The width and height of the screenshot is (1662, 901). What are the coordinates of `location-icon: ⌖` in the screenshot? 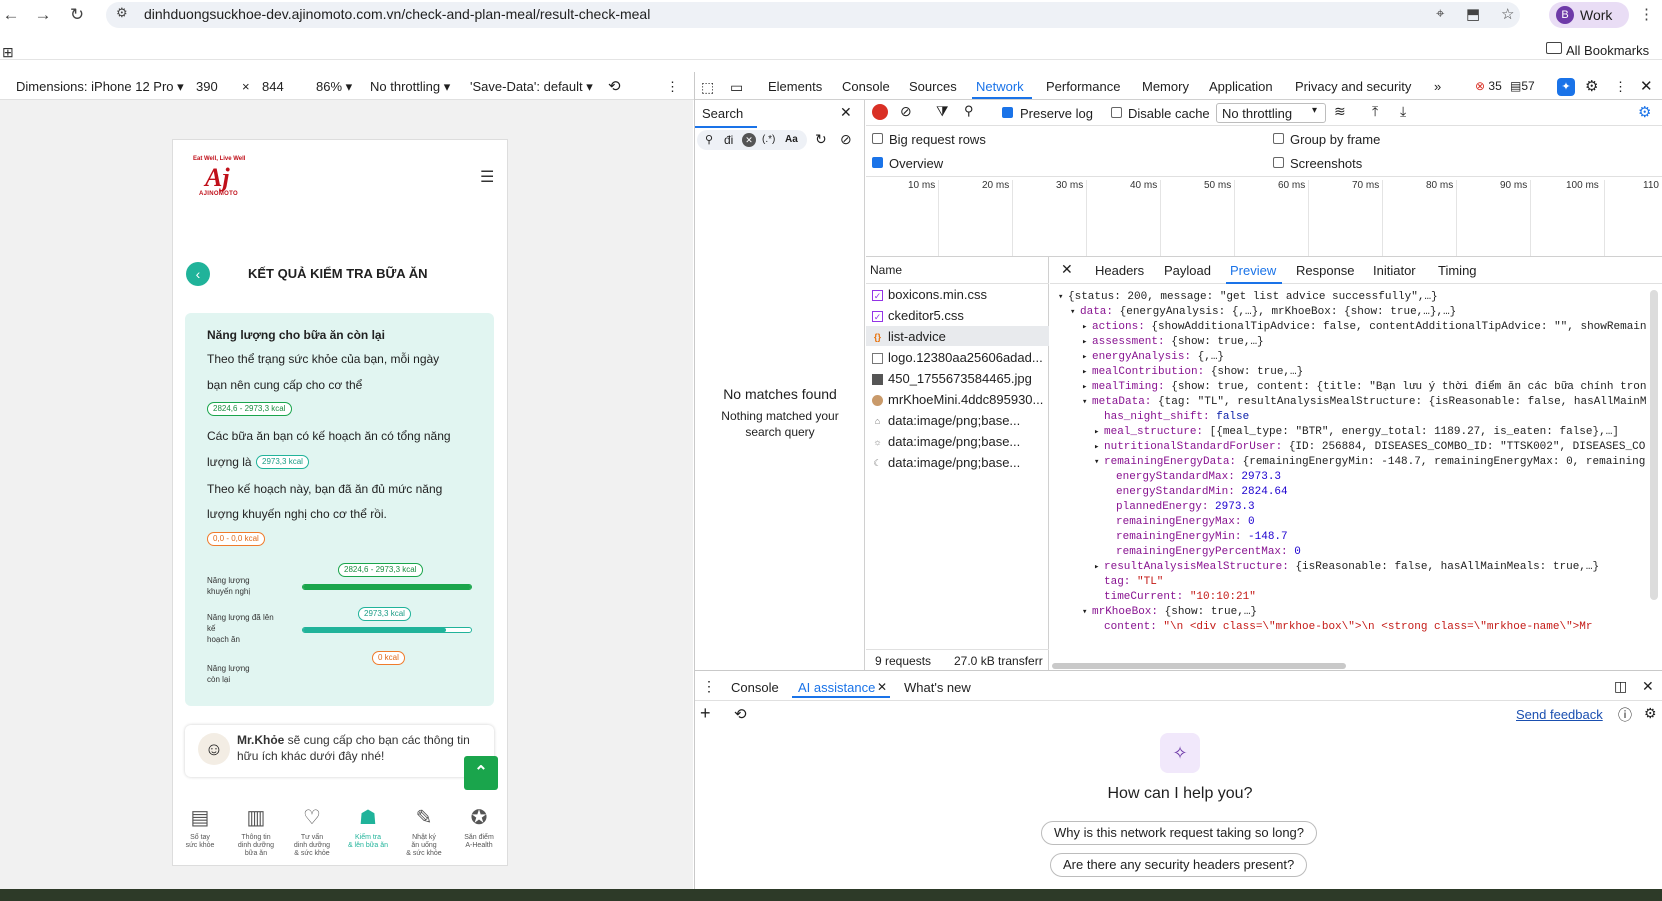 It's located at (1440, 13).